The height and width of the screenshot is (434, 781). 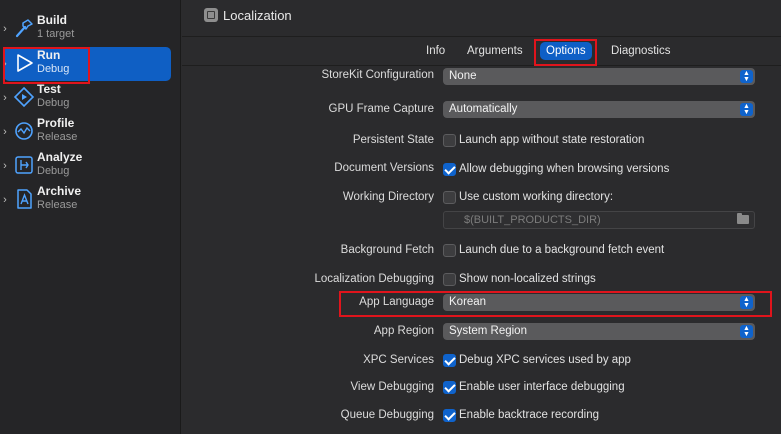 I want to click on sidebar-item-title: Test, so click(x=49, y=89).